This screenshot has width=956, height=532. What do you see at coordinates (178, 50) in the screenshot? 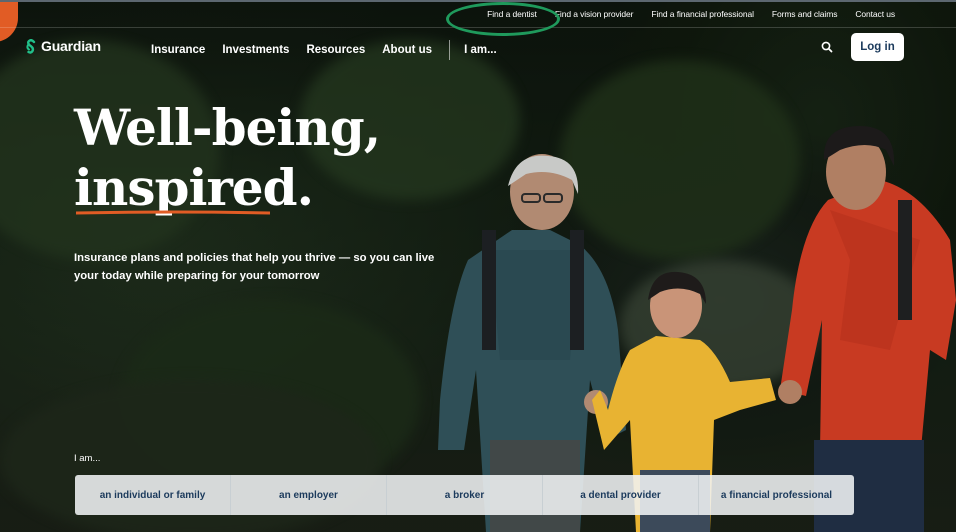
I see `nav-item-insurance: Insurance` at bounding box center [178, 50].